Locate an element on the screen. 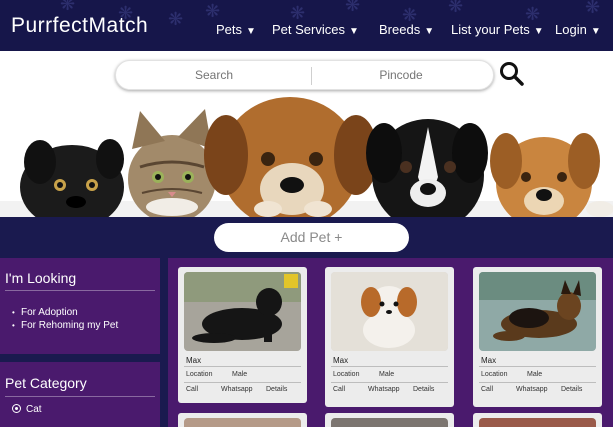 The image size is (613, 427). search-pill is located at coordinates (304, 75).